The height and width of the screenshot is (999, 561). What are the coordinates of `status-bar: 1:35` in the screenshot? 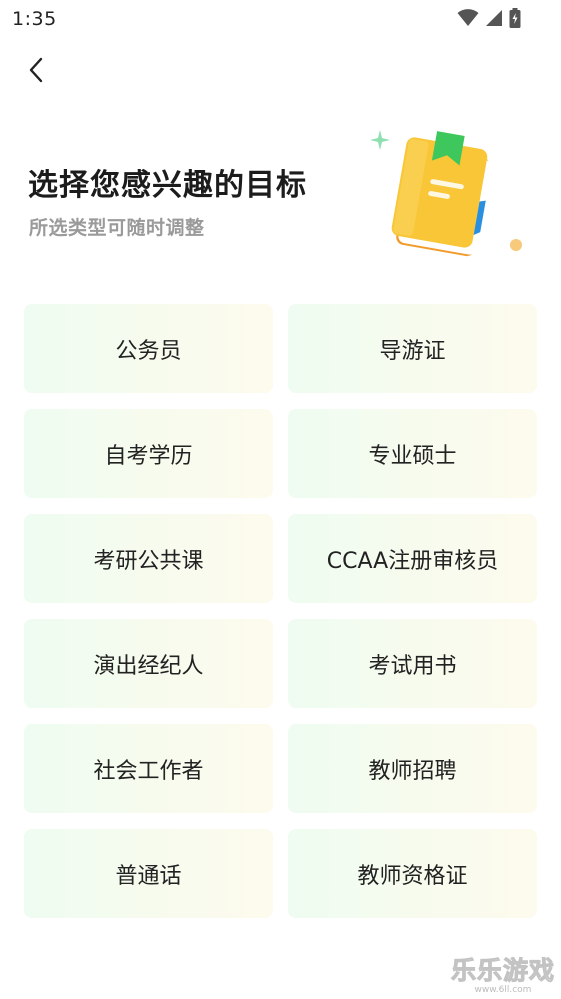 It's located at (280, 19).